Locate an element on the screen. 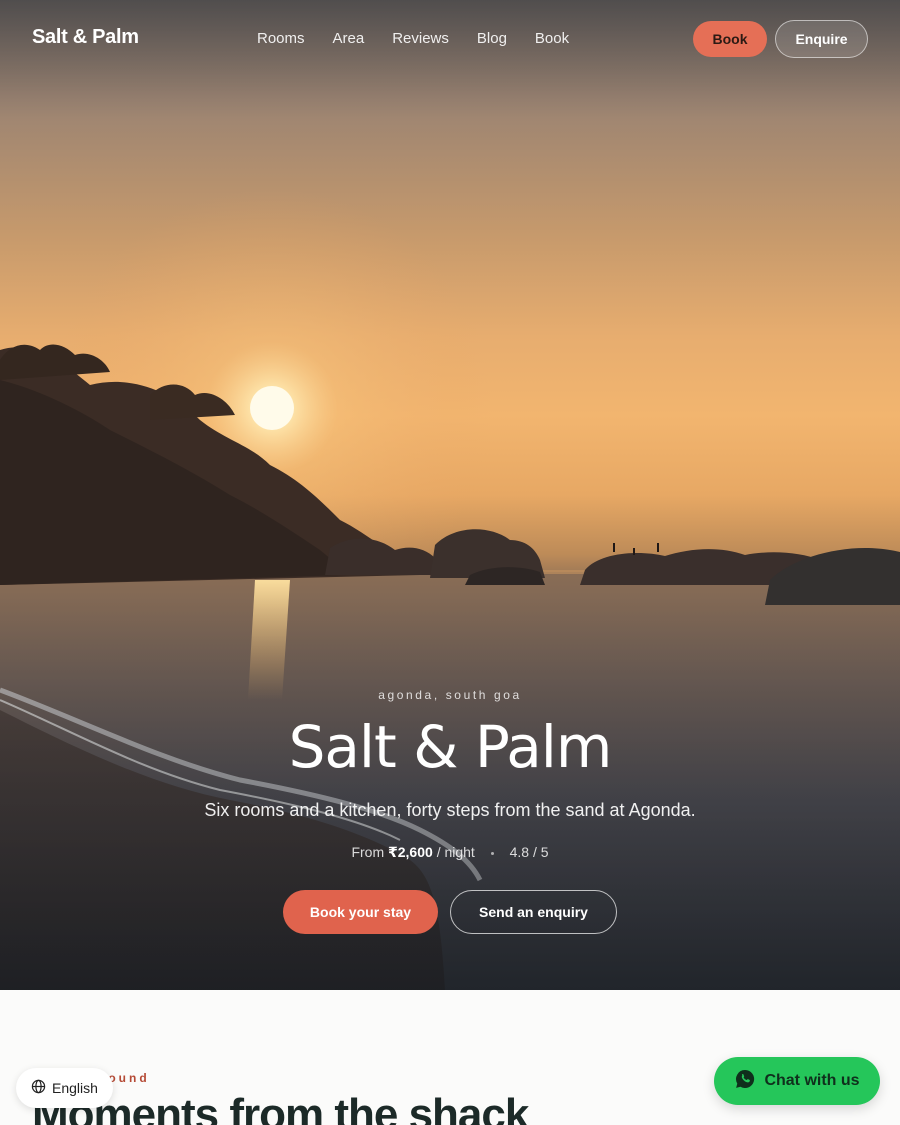  nav-link-area: Area is located at coordinates (349, 38).